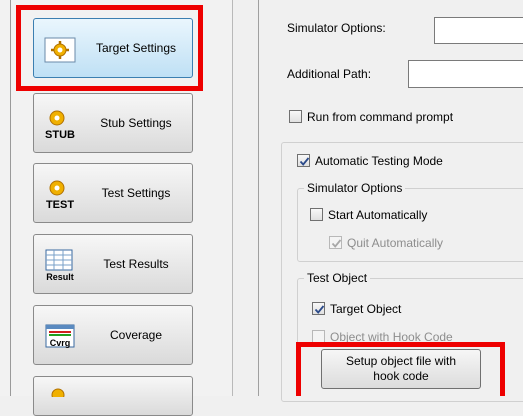 The image size is (523, 416). What do you see at coordinates (60, 343) in the screenshot?
I see `coverage-icon-text: Cvrg` at bounding box center [60, 343].